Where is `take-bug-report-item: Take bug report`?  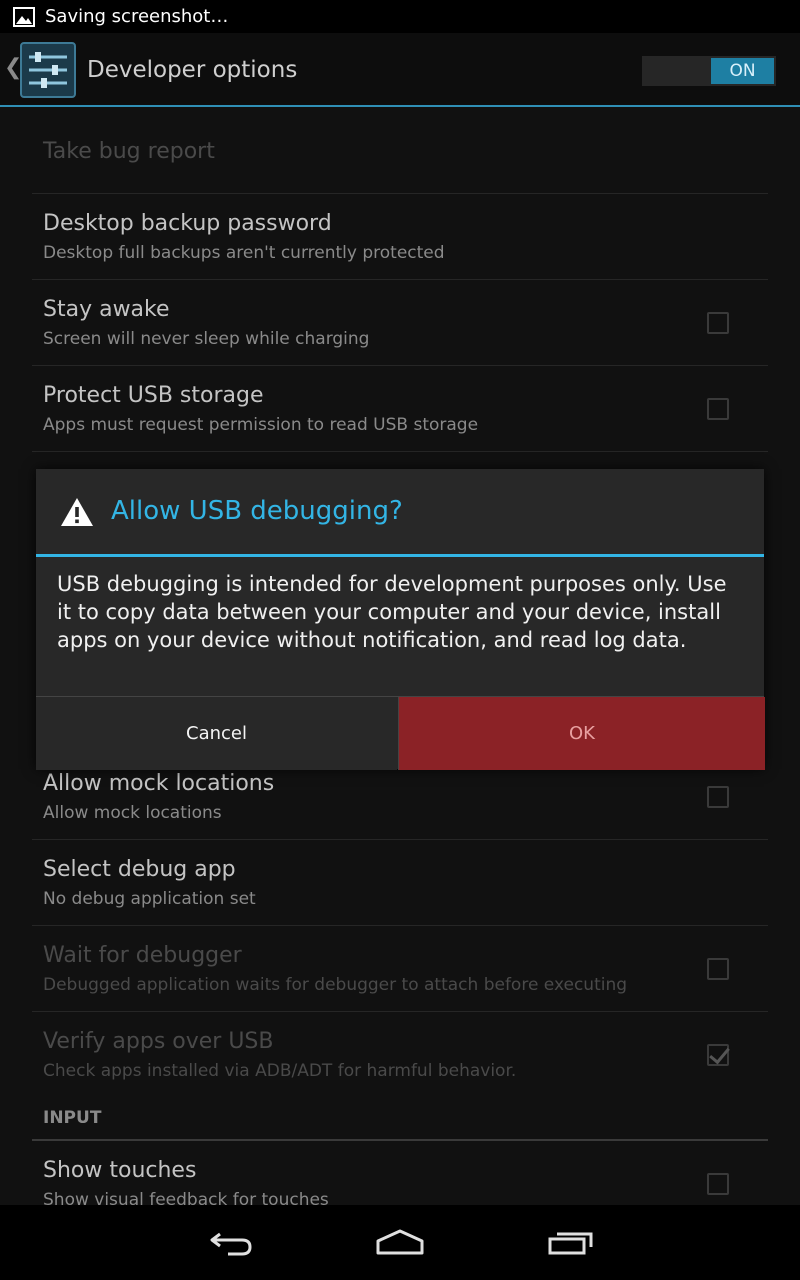 take-bug-report-item: Take bug report is located at coordinates (400, 150).